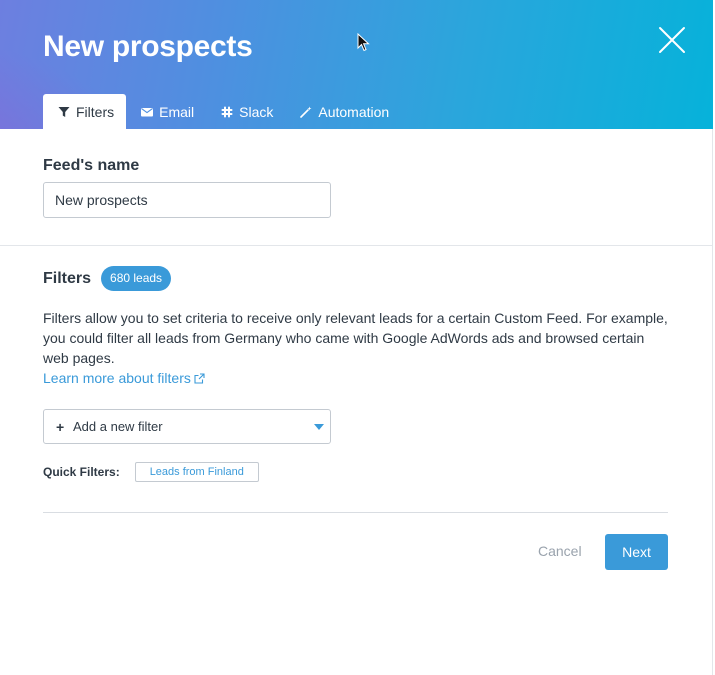 Image resolution: width=715 pixels, height=675 pixels. What do you see at coordinates (227, 112) in the screenshot?
I see `slack-icon` at bounding box center [227, 112].